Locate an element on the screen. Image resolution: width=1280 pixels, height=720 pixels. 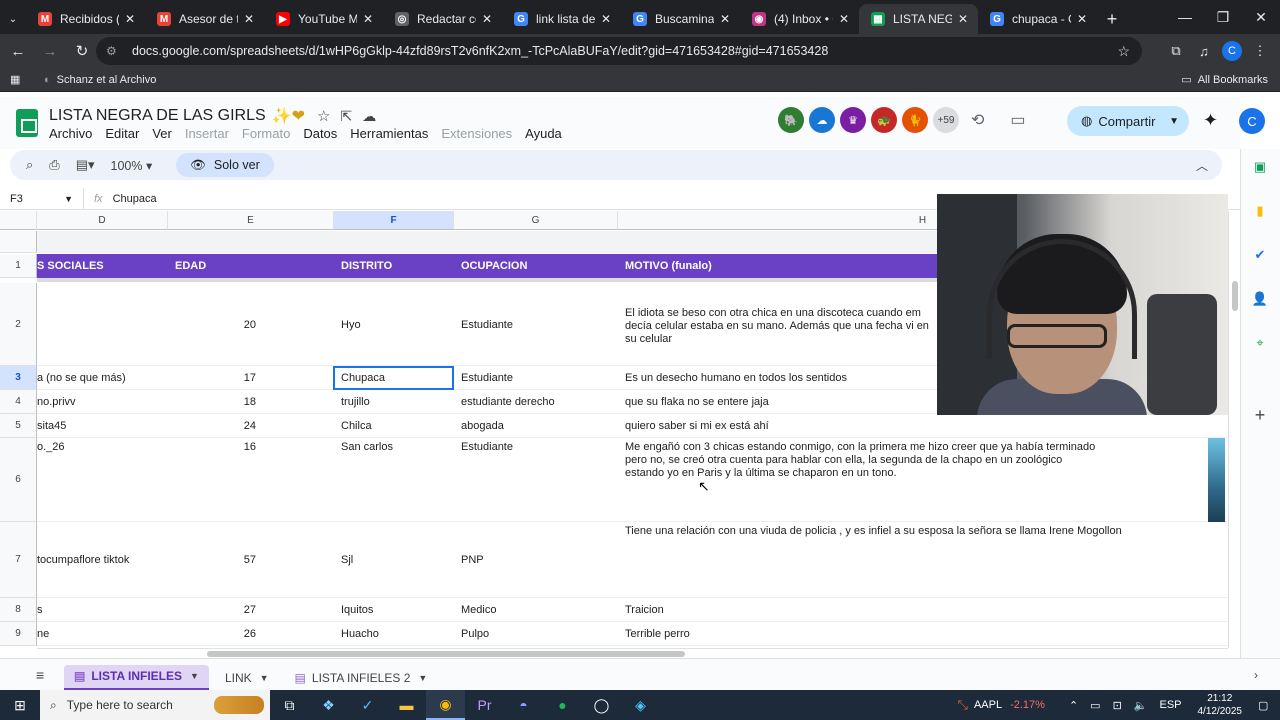
collaborator-avatar: 🐢 is located at coordinates (884, 120).